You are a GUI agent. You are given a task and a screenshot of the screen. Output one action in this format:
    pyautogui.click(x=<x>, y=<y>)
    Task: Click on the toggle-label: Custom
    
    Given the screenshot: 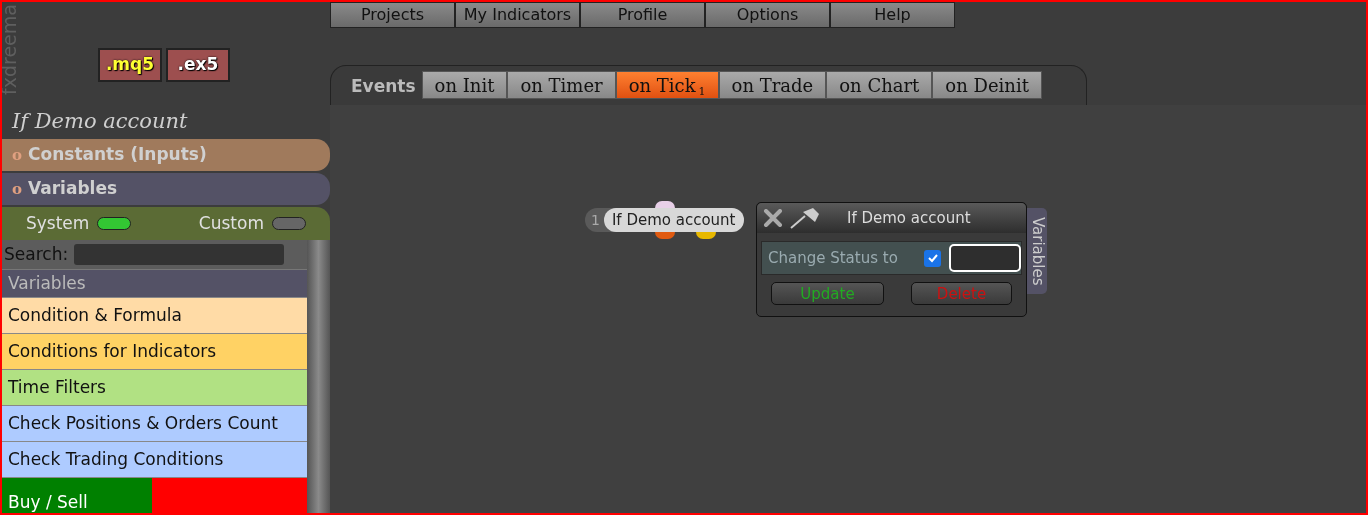 What is the action you would take?
    pyautogui.click(x=231, y=223)
    